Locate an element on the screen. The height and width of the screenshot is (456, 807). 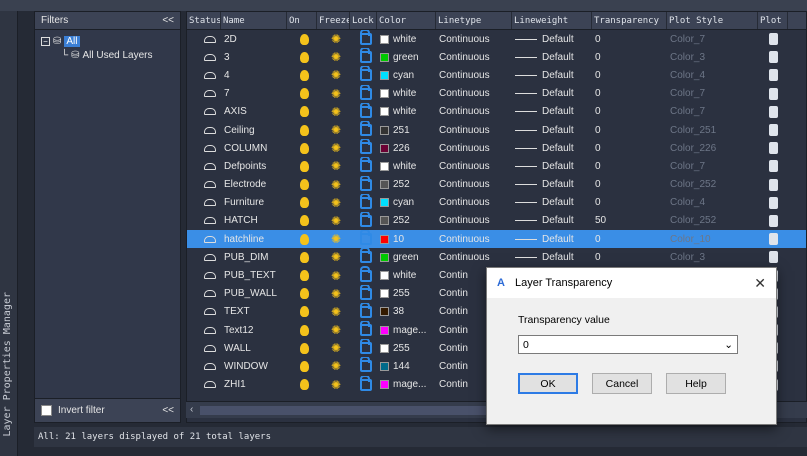
column-header-status: Status is located at coordinates (204, 20).